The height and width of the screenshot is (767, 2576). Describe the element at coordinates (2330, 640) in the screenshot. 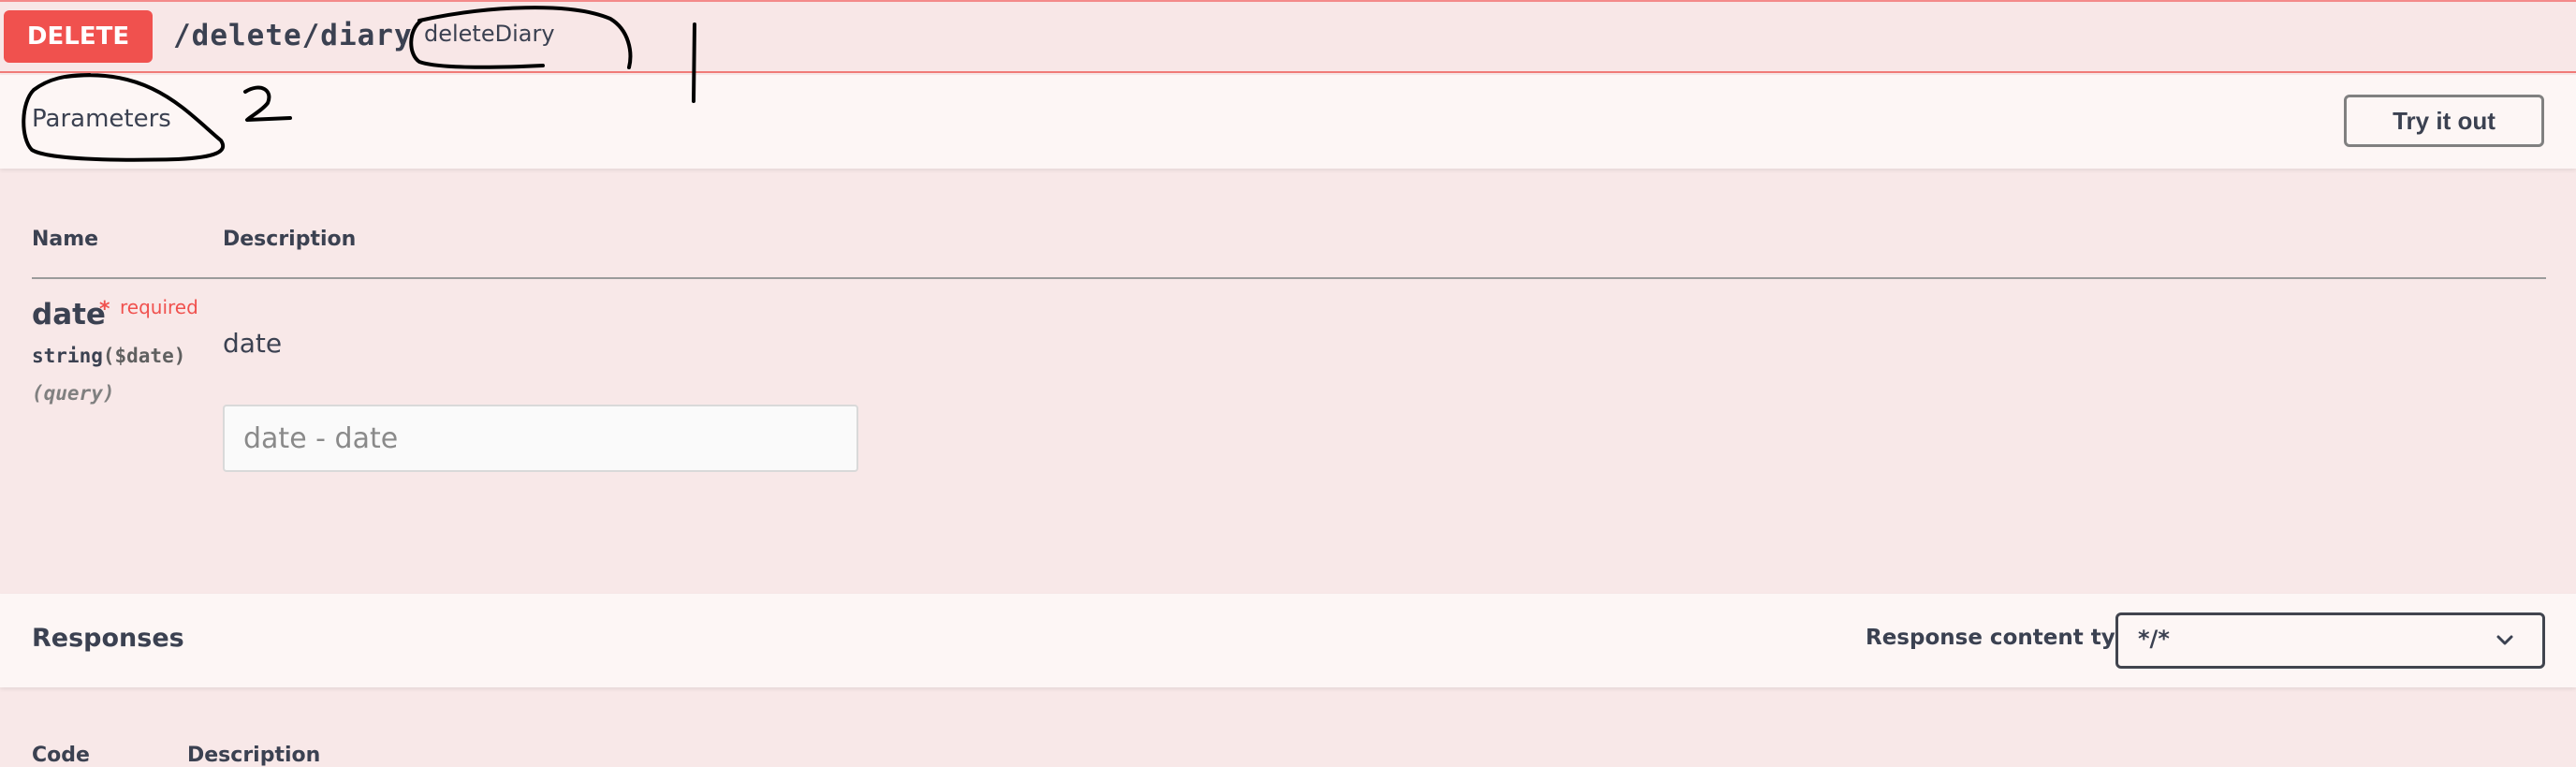

I see `response-content-type-select` at that location.